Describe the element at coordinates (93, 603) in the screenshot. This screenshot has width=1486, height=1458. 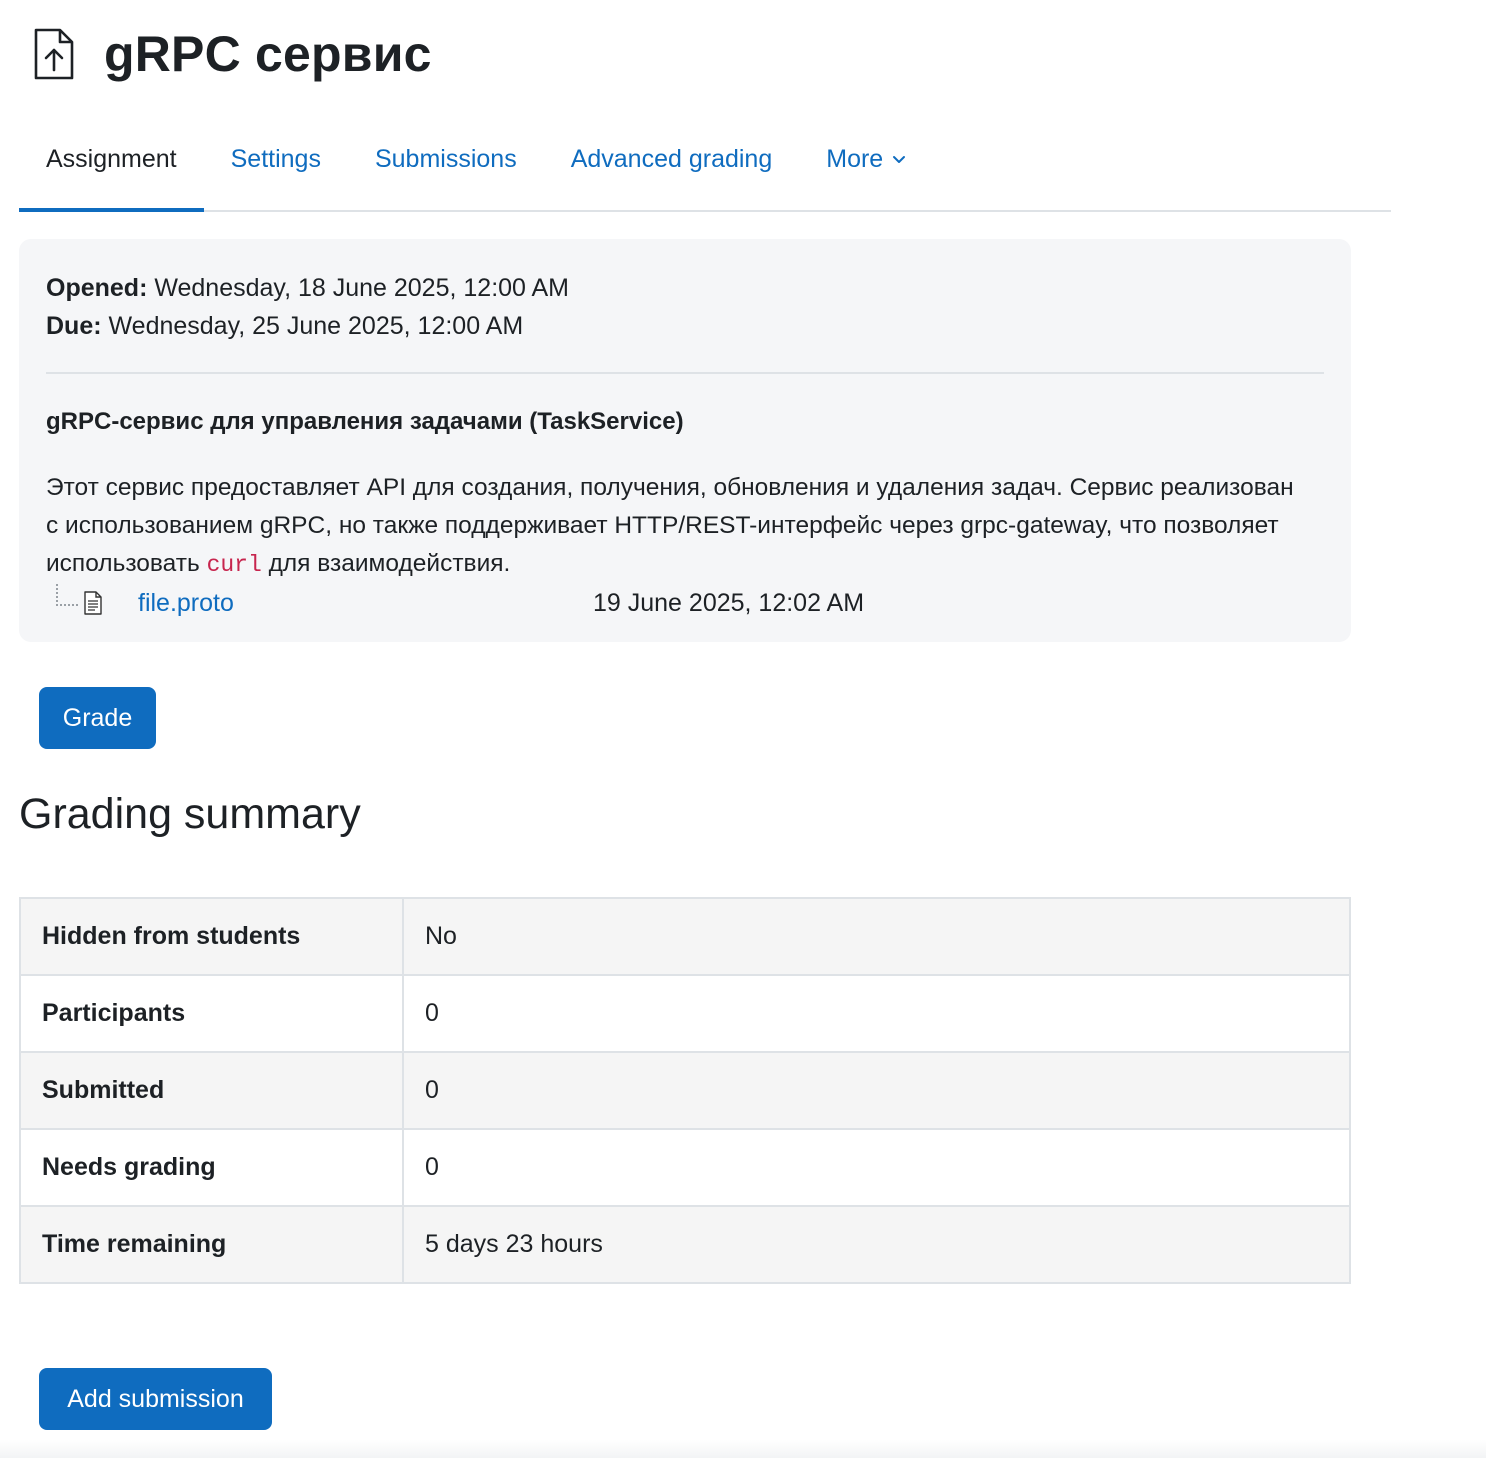
I see `text-file-icon` at that location.